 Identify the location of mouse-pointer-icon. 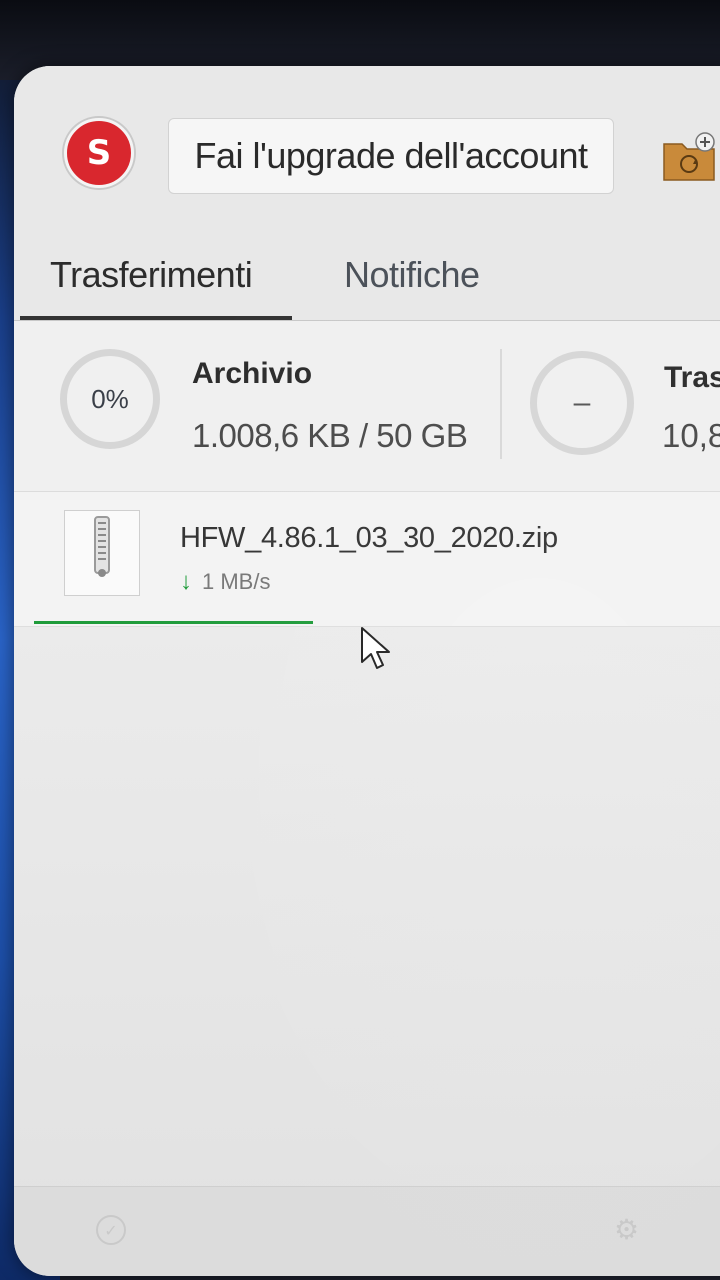
(375, 648).